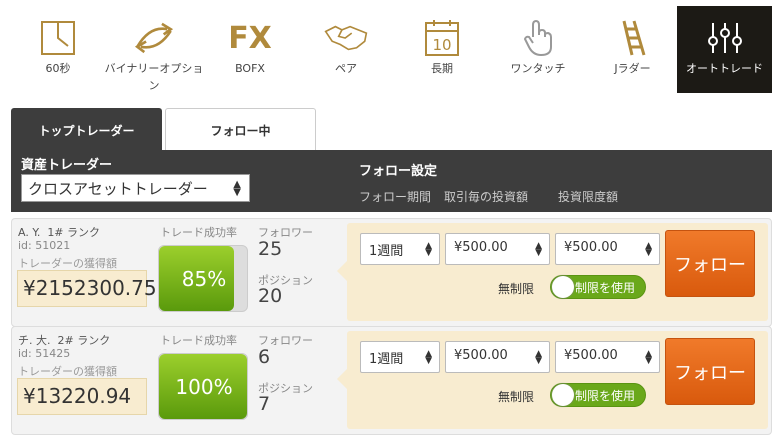 Image resolution: width=781 pixels, height=435 pixels. I want to click on nav-label: 長期, so click(442, 68).